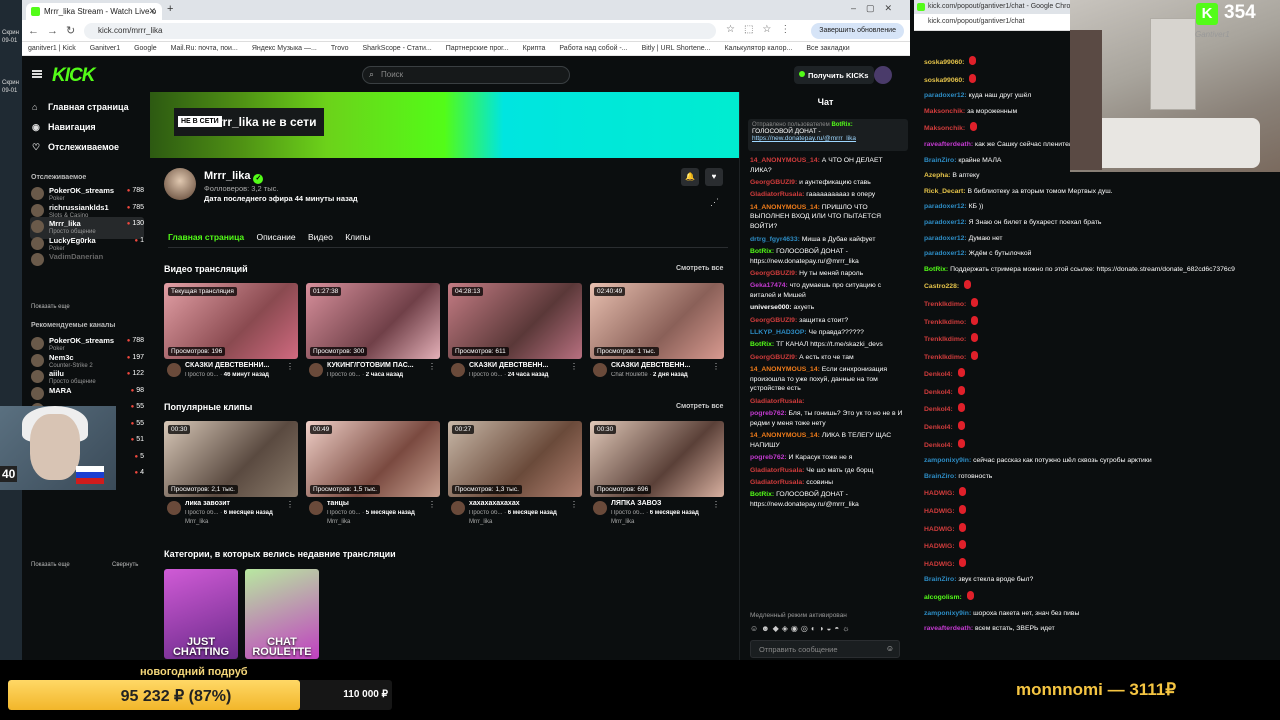 The width and height of the screenshot is (1280, 720). What do you see at coordinates (948, 628) in the screenshot?
I see `chat-username: raveafterdeath:` at bounding box center [948, 628].